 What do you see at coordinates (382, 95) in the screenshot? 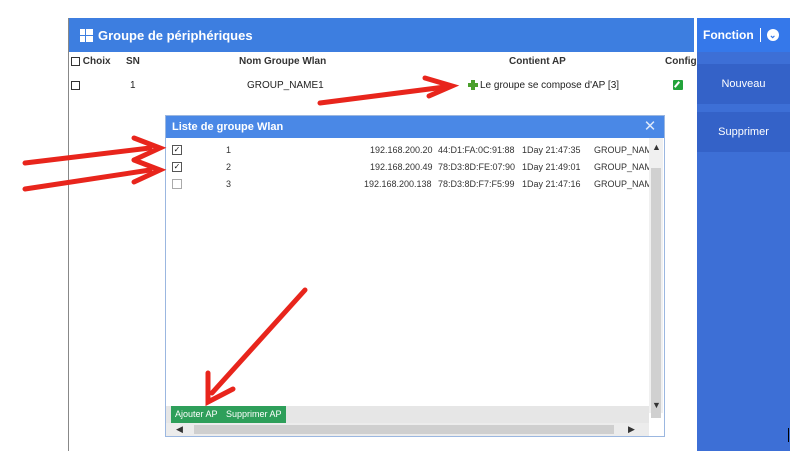
I see `arrow-to-contains-ap` at bounding box center [382, 95].